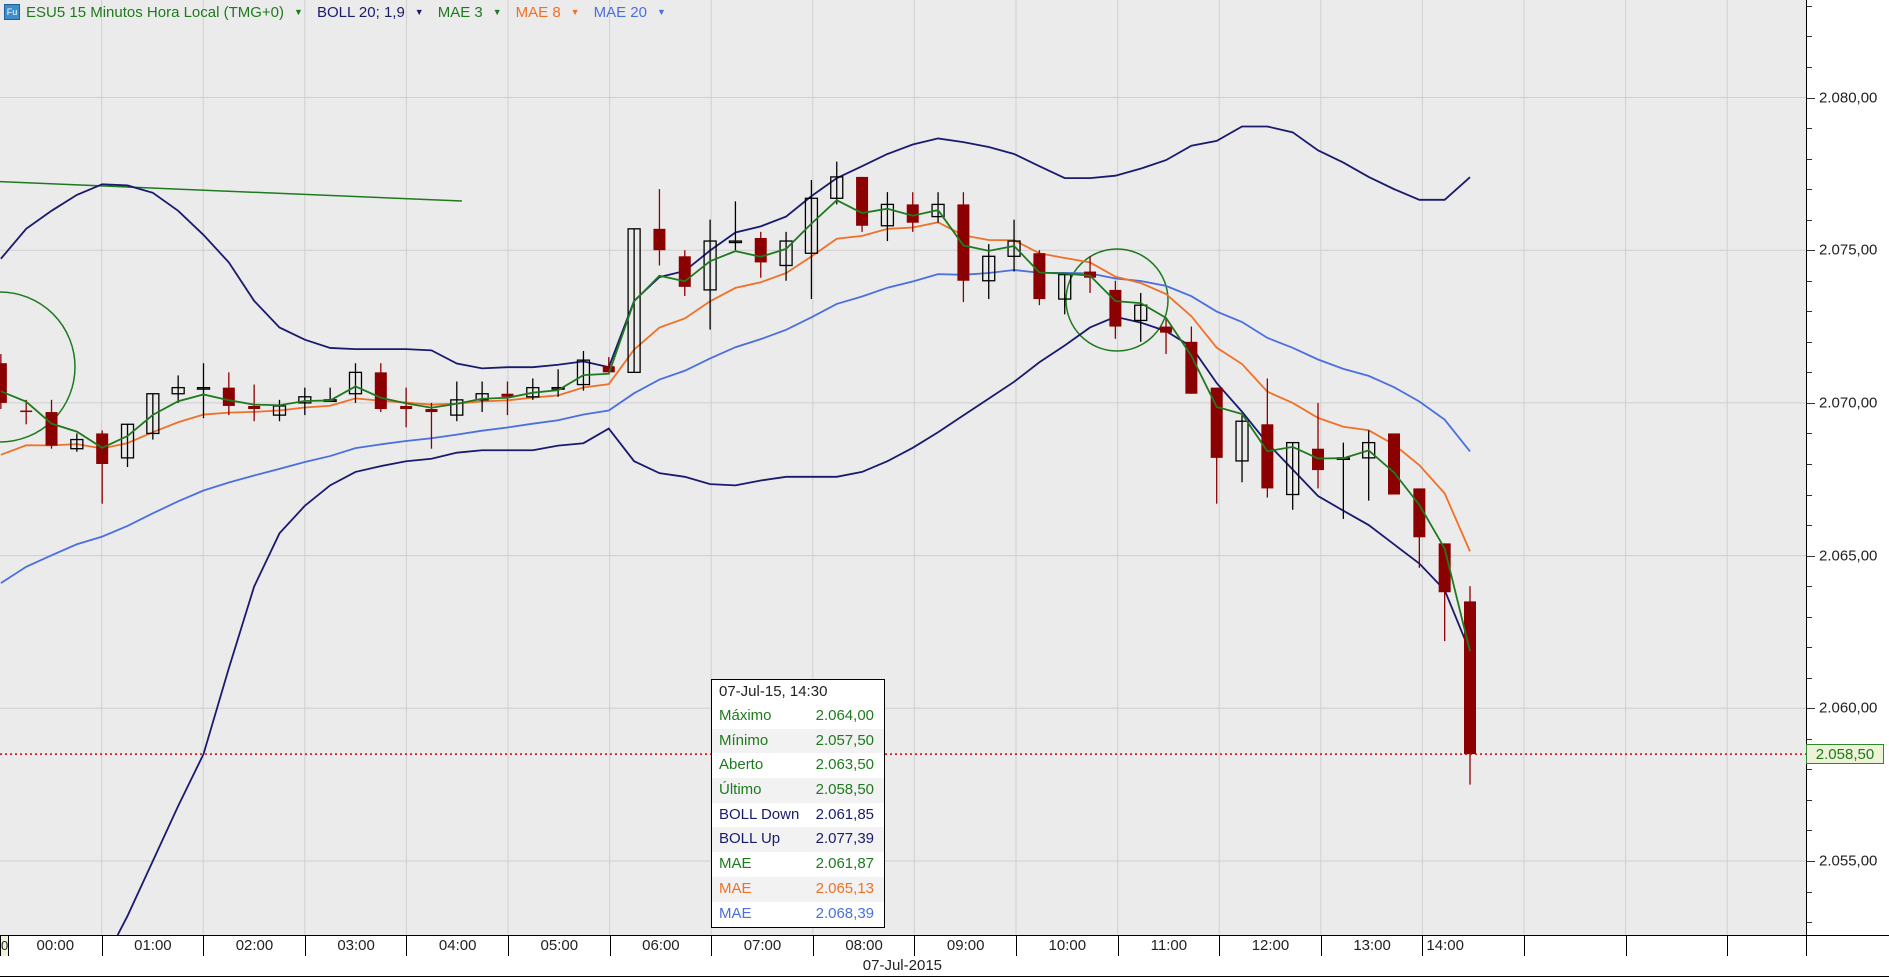 Image resolution: width=1889 pixels, height=977 pixels. What do you see at coordinates (844, 913) in the screenshot?
I see `tooltip-row-value: 2.068,39` at bounding box center [844, 913].